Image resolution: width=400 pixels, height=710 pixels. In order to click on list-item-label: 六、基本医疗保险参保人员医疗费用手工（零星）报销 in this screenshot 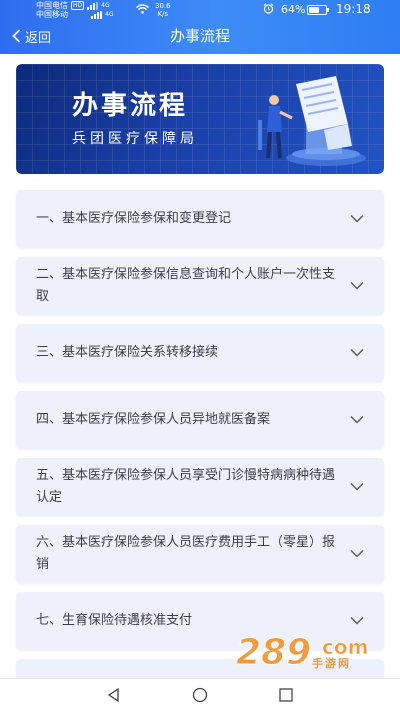, I will do `click(186, 553)`.